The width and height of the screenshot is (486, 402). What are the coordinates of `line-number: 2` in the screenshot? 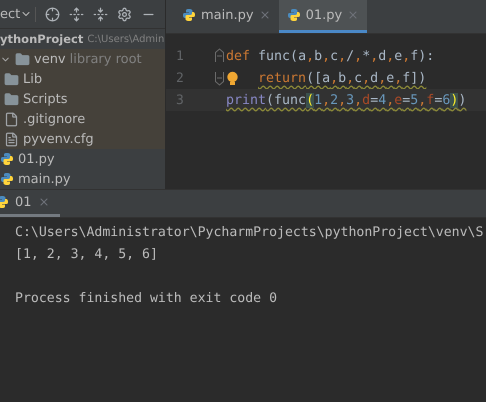 It's located at (180, 78).